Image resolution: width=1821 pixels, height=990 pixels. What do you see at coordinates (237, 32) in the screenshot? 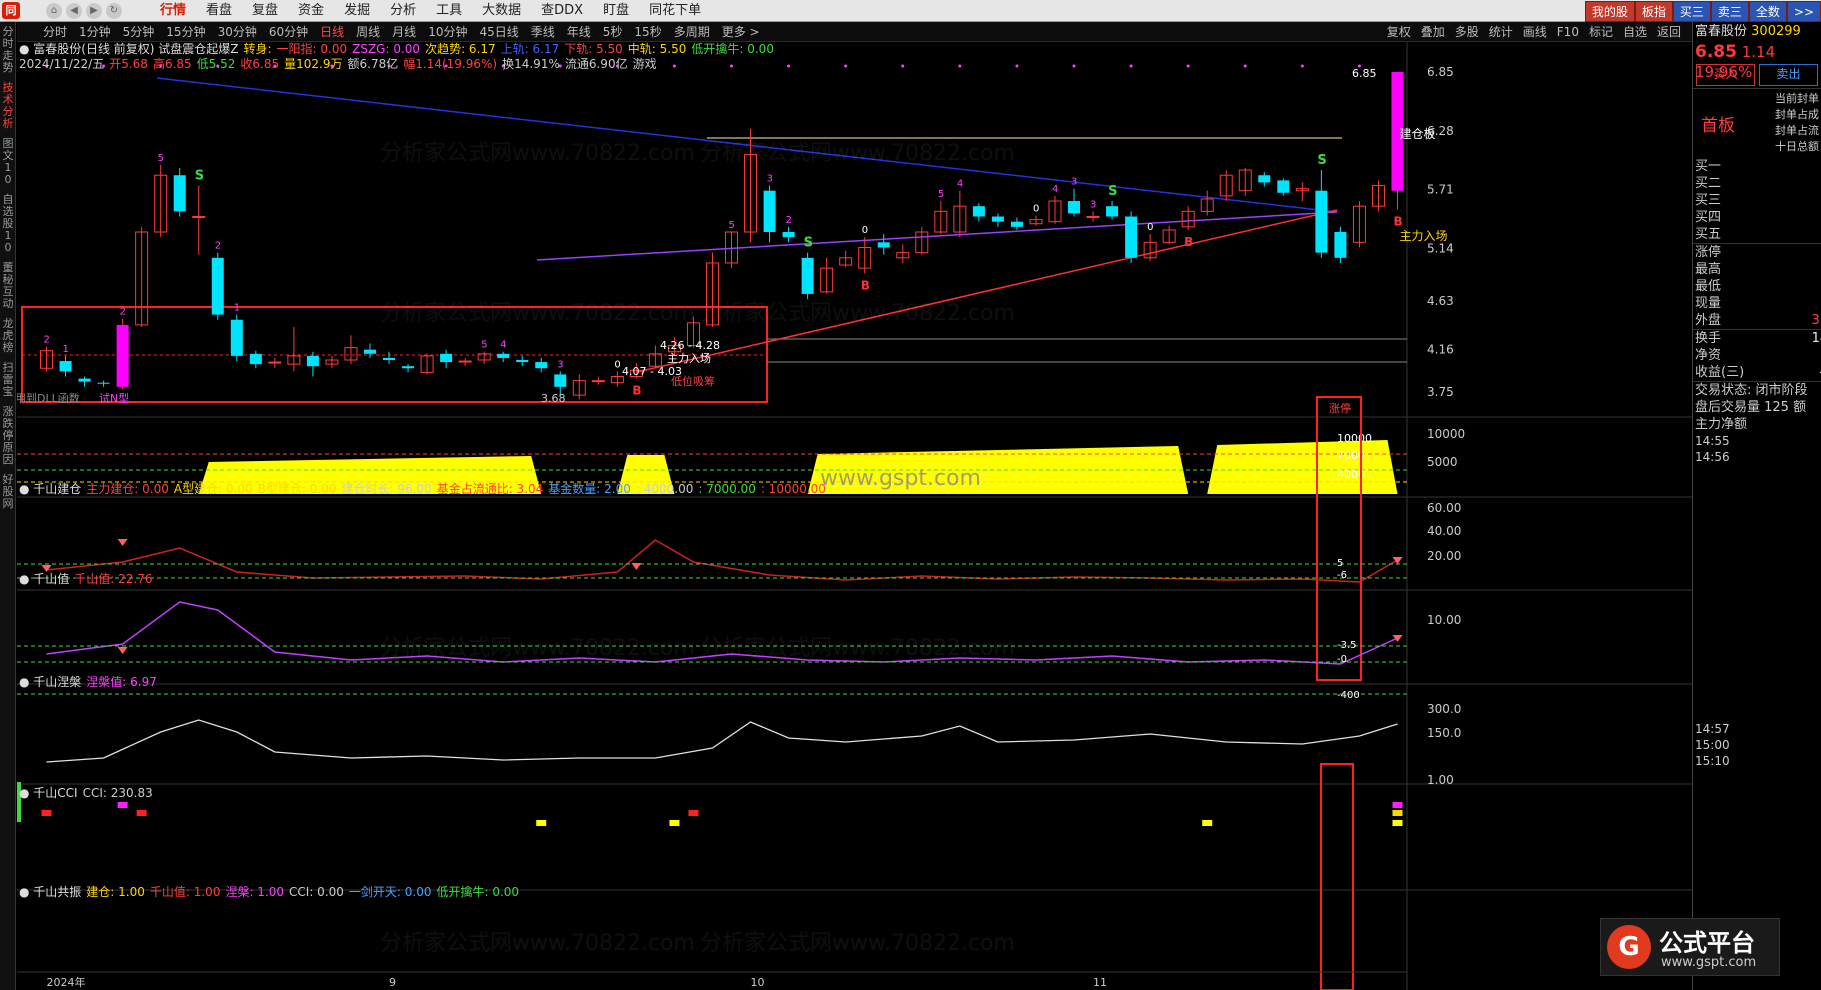
I see `timeframe-tab: 30分钟` at bounding box center [237, 32].